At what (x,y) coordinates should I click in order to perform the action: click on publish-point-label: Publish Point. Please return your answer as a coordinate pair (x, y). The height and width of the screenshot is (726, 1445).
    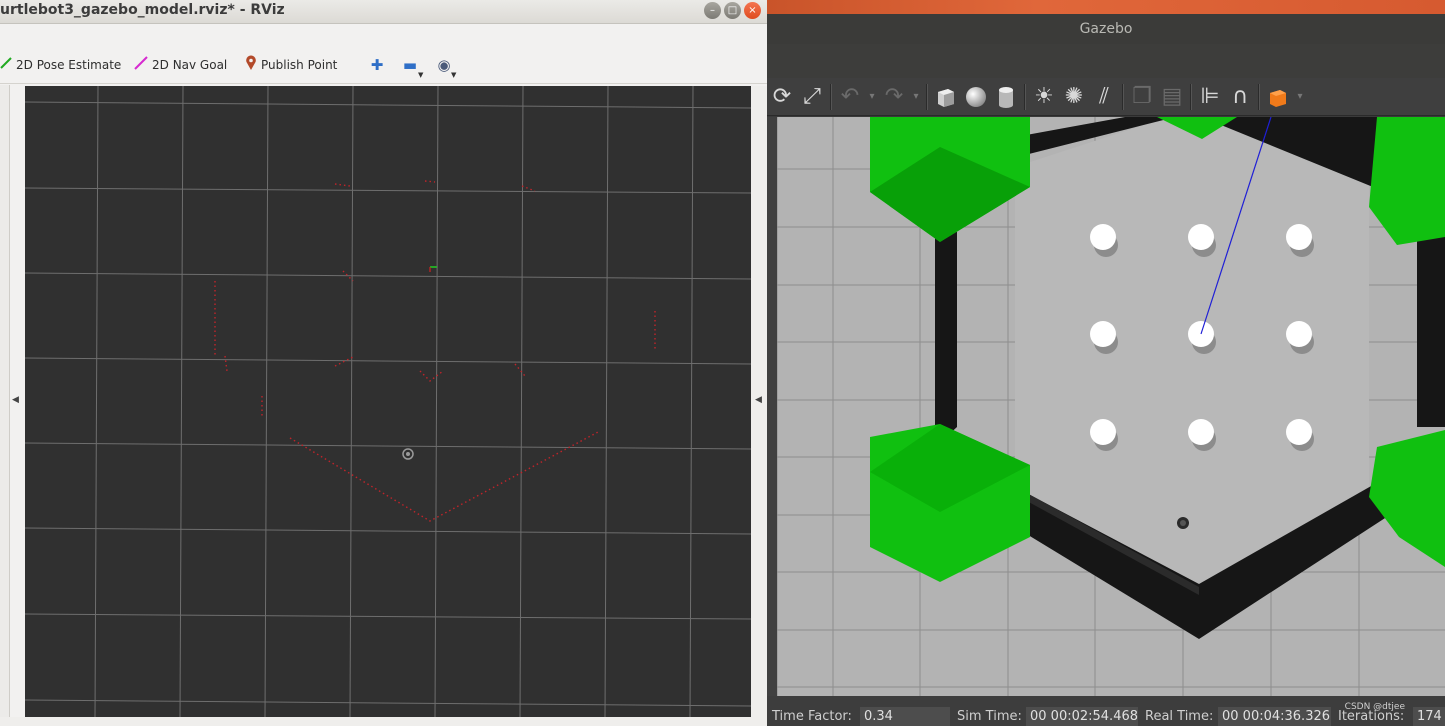
    Looking at the image, I should click on (299, 65).